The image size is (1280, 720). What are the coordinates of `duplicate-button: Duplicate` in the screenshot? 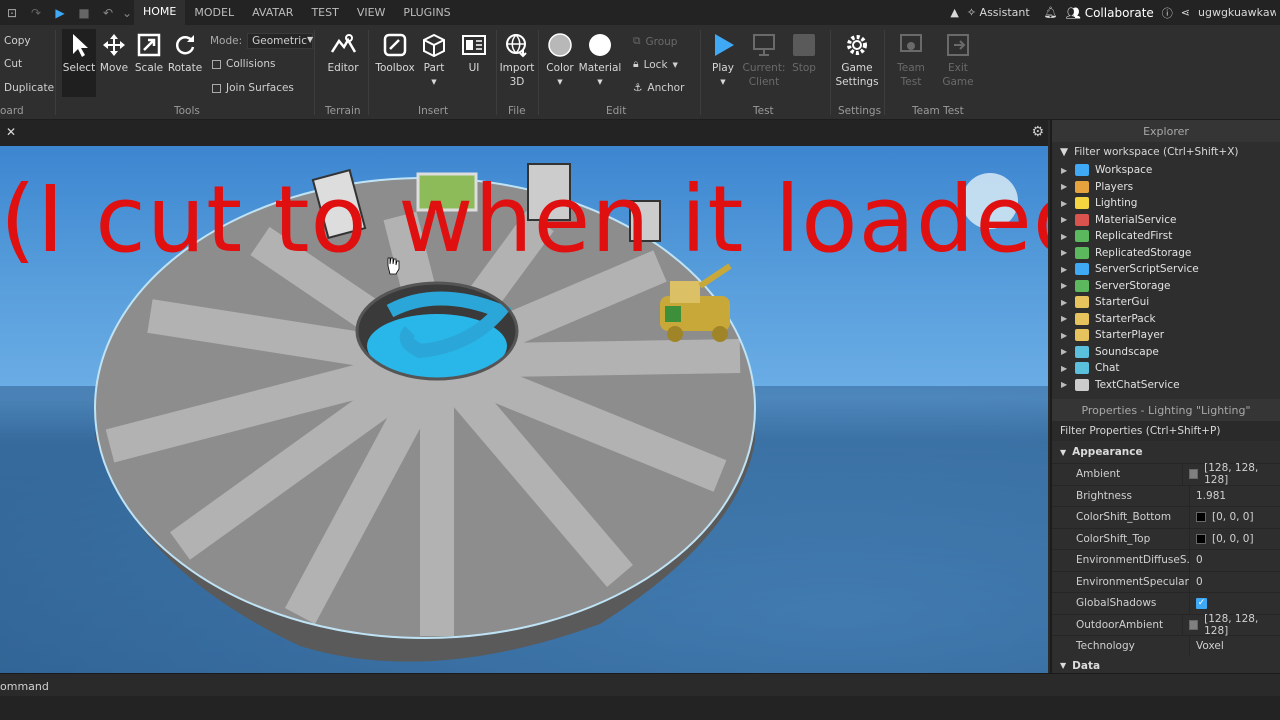 It's located at (29, 88).